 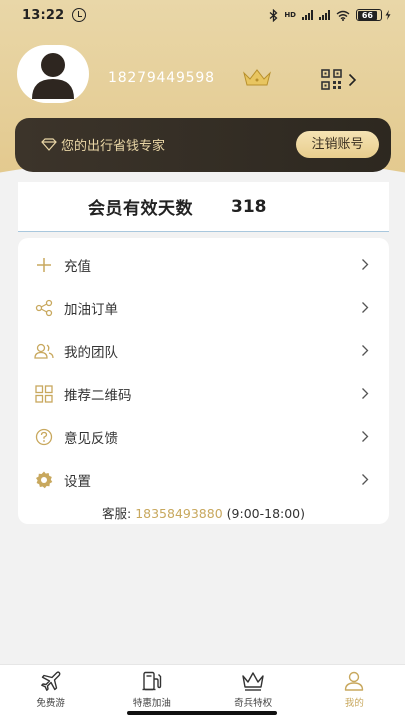 I want to click on plus-icon, so click(x=44, y=265).